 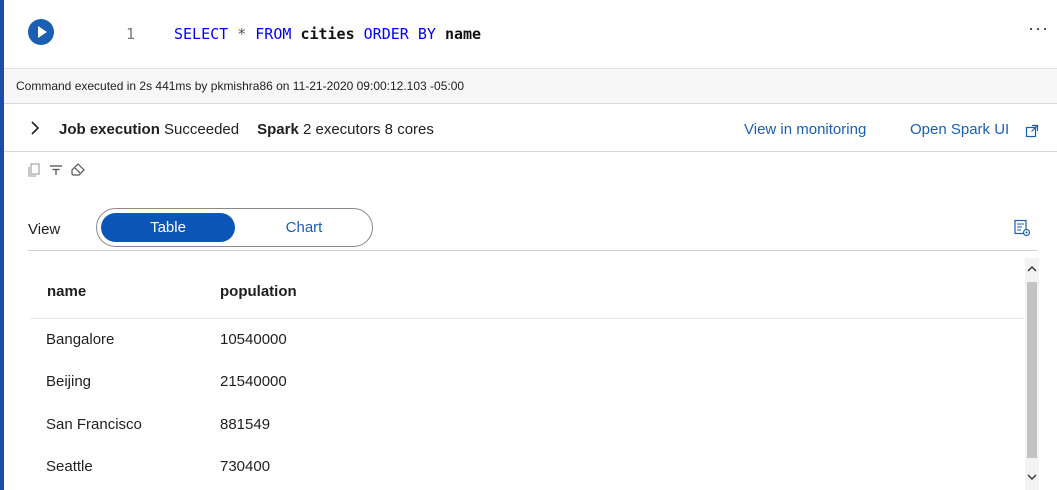 What do you see at coordinates (527, 318) in the screenshot?
I see `header-divider` at bounding box center [527, 318].